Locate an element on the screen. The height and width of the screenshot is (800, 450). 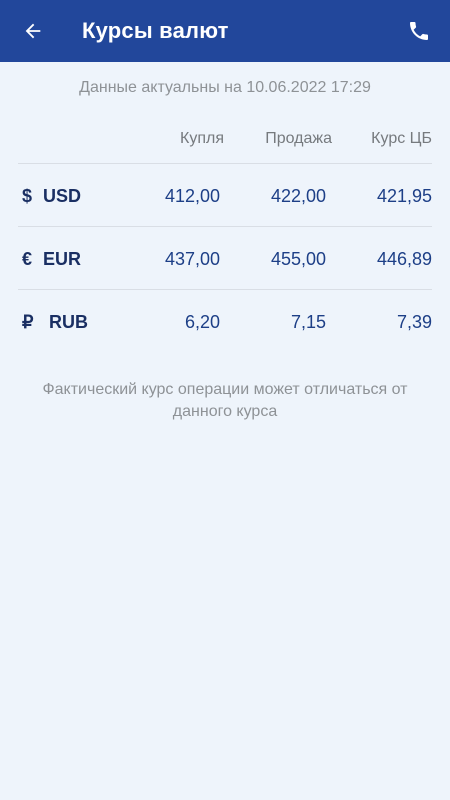
buy-rate: 6,20 is located at coordinates (202, 322).